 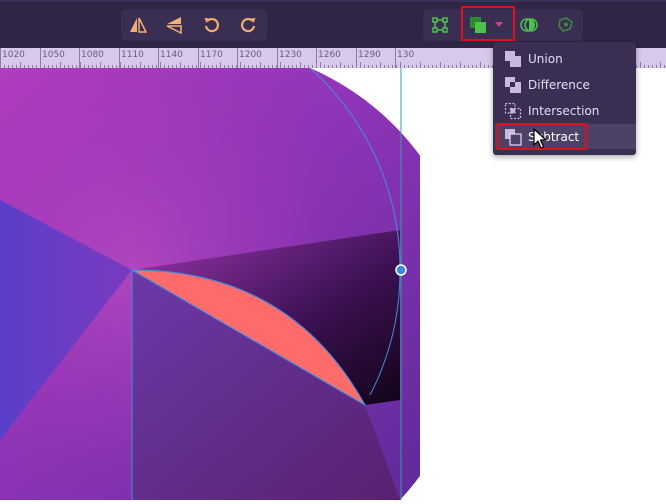 What do you see at coordinates (401, 270) in the screenshot?
I see `selection-handle` at bounding box center [401, 270].